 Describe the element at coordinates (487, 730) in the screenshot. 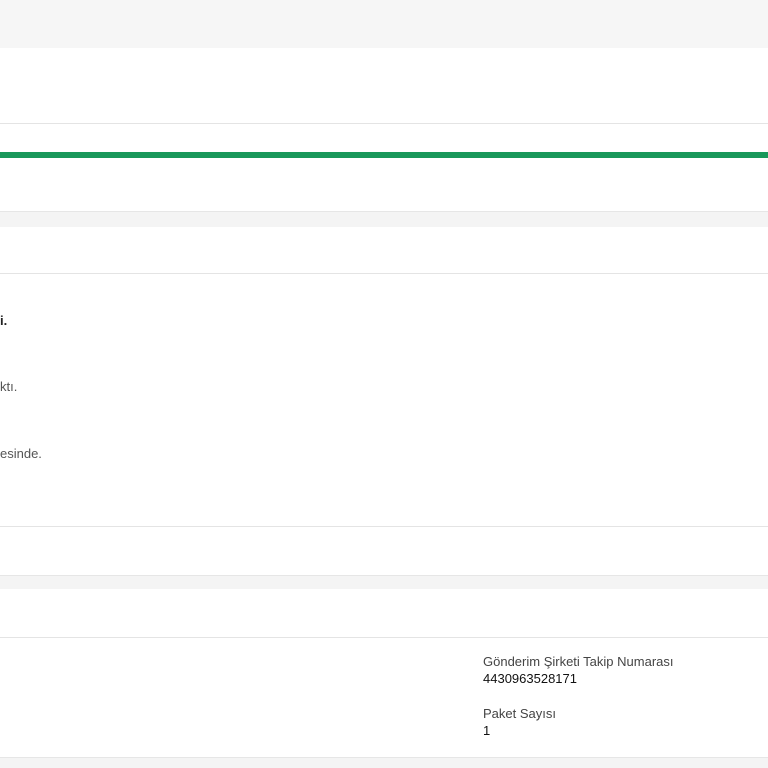

I see `package-count-value: 1` at that location.